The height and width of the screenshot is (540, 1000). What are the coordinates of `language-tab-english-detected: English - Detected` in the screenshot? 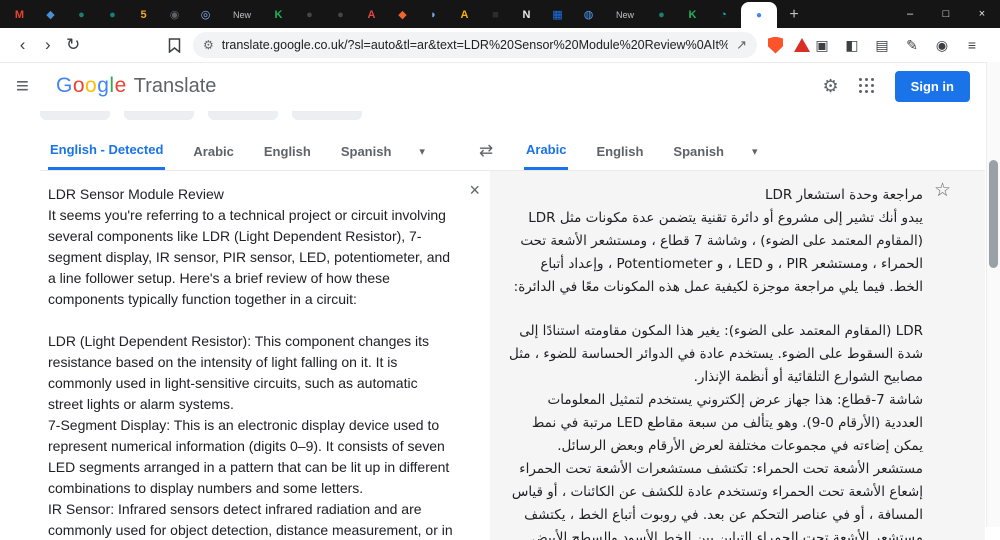 It's located at (107, 151).